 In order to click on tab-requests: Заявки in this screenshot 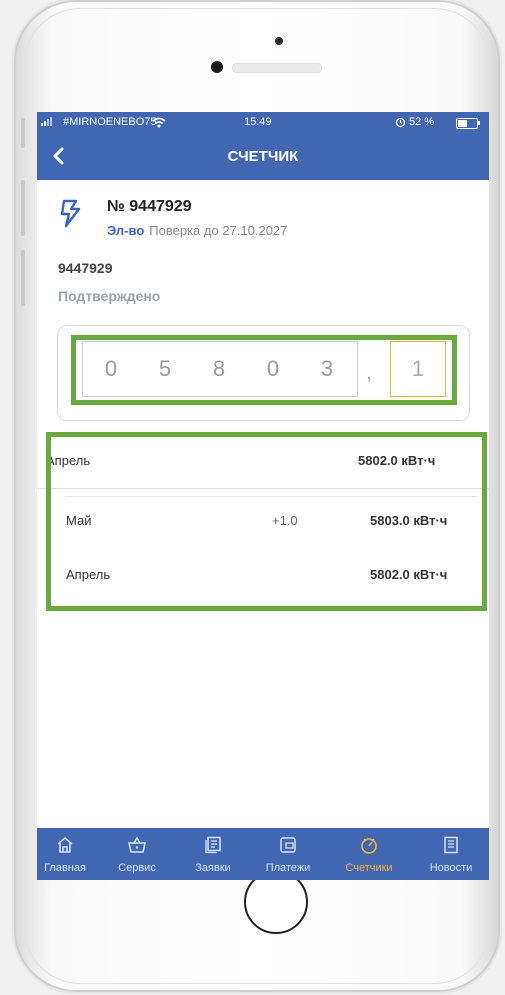, I will do `click(213, 854)`.